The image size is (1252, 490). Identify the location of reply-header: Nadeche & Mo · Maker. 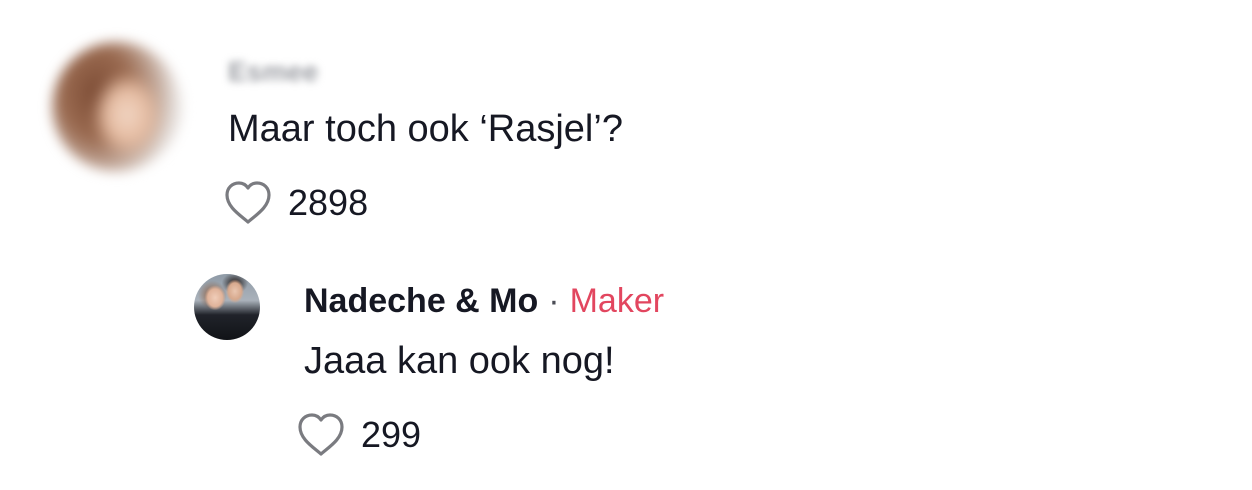
(484, 301).